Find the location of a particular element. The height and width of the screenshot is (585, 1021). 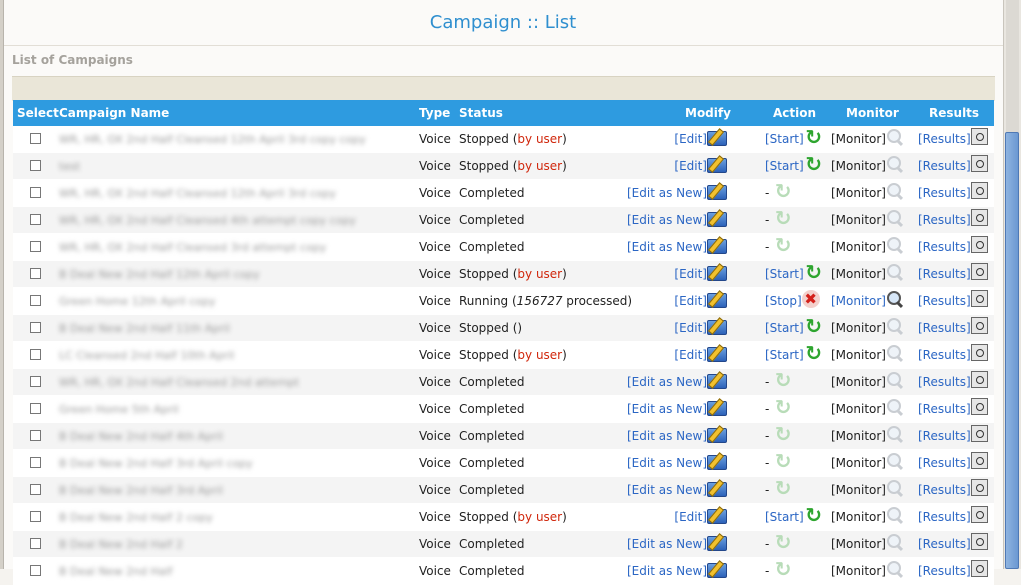

campaign-name: B Deal New 2nd Half 2 copy is located at coordinates (136, 517).